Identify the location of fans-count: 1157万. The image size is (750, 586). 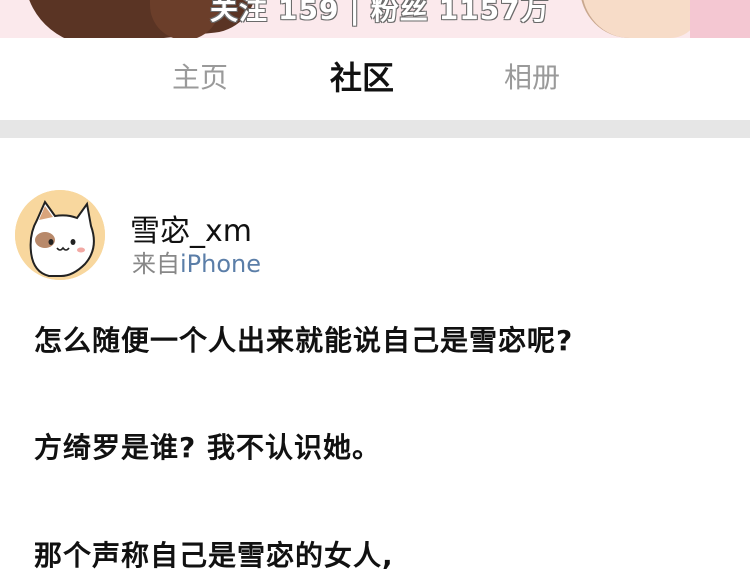
(494, 13).